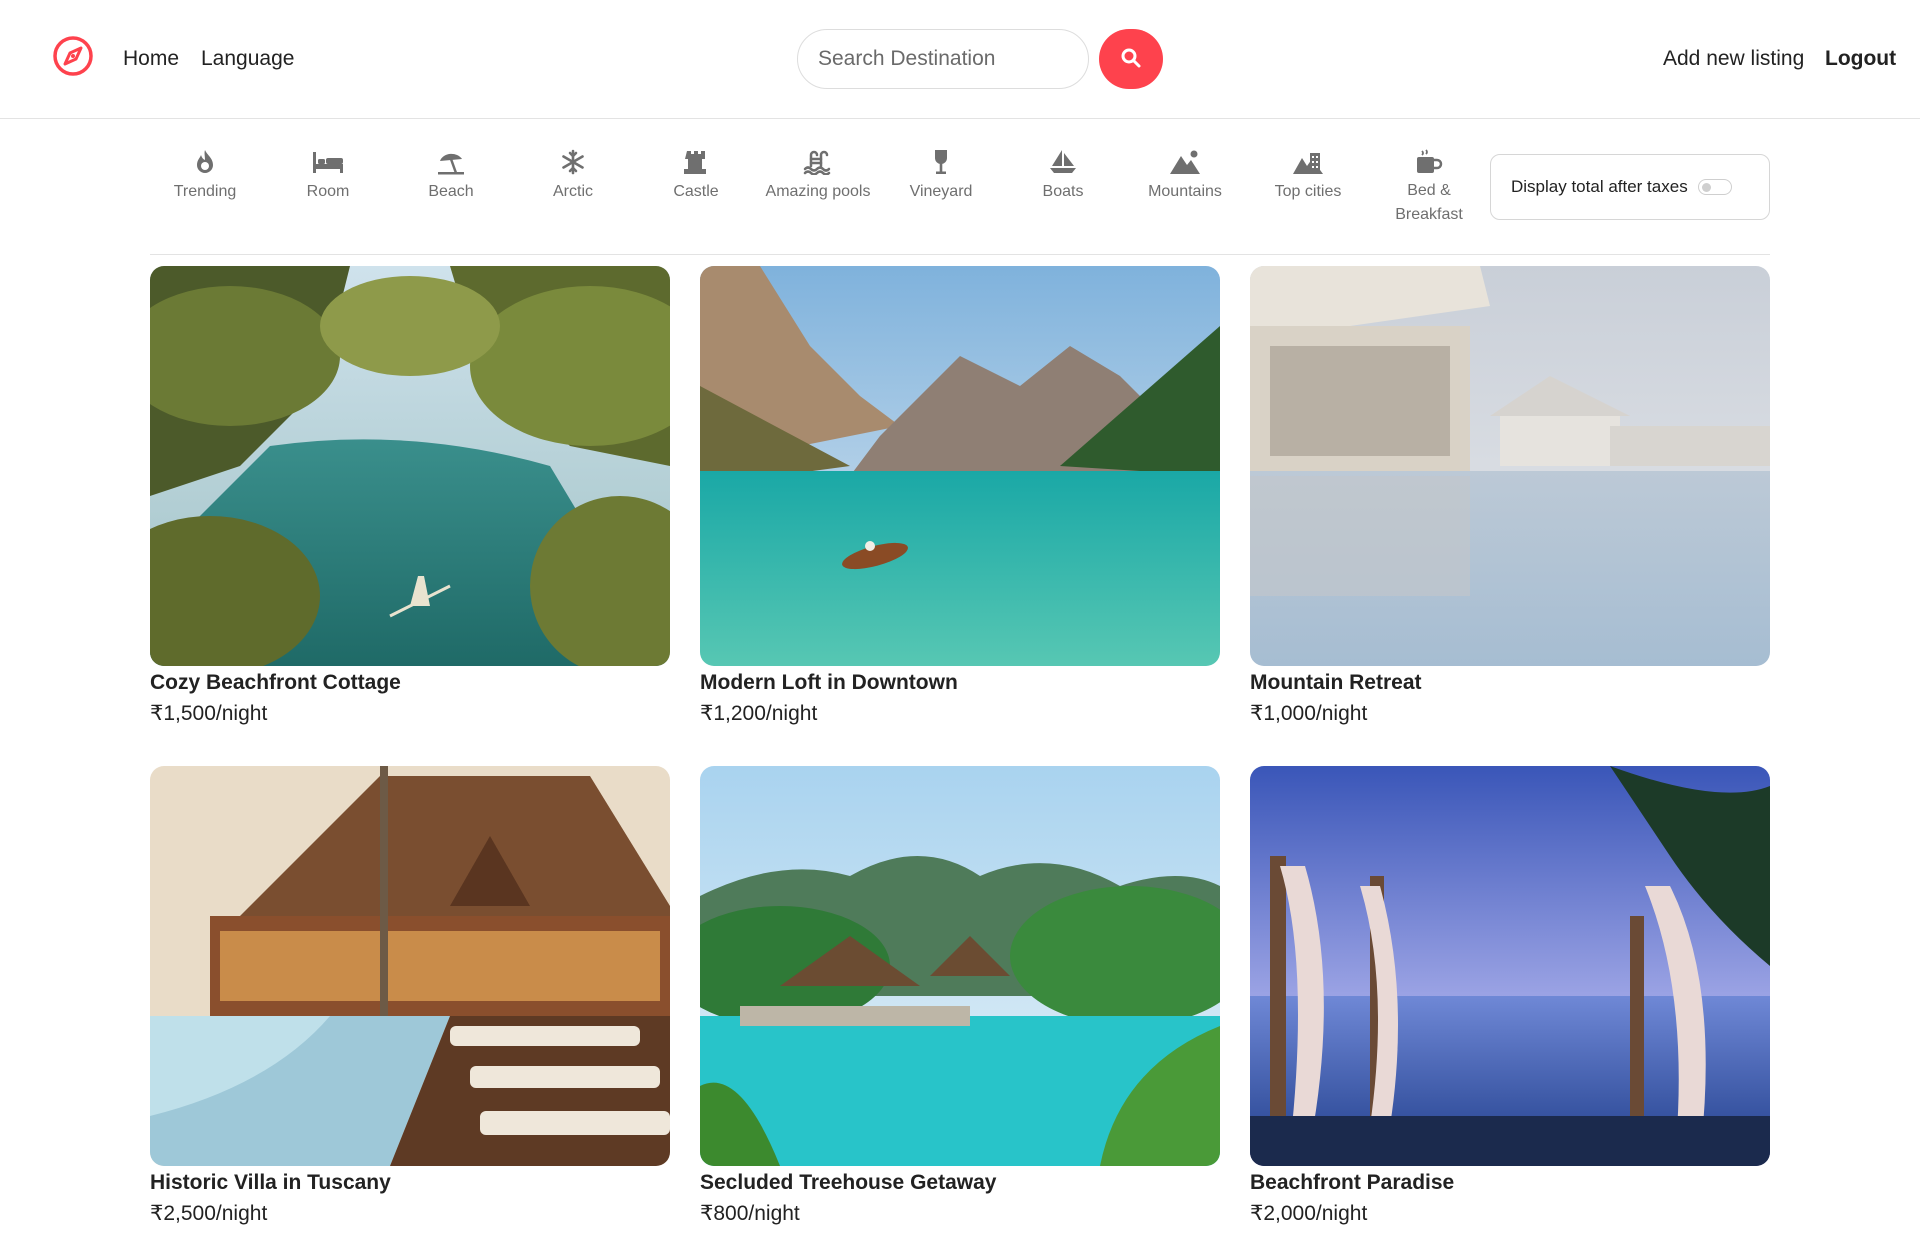 This screenshot has height=1250, width=1920. What do you see at coordinates (1429, 202) in the screenshot?
I see `filter-label: Bed & Breakfast` at bounding box center [1429, 202].